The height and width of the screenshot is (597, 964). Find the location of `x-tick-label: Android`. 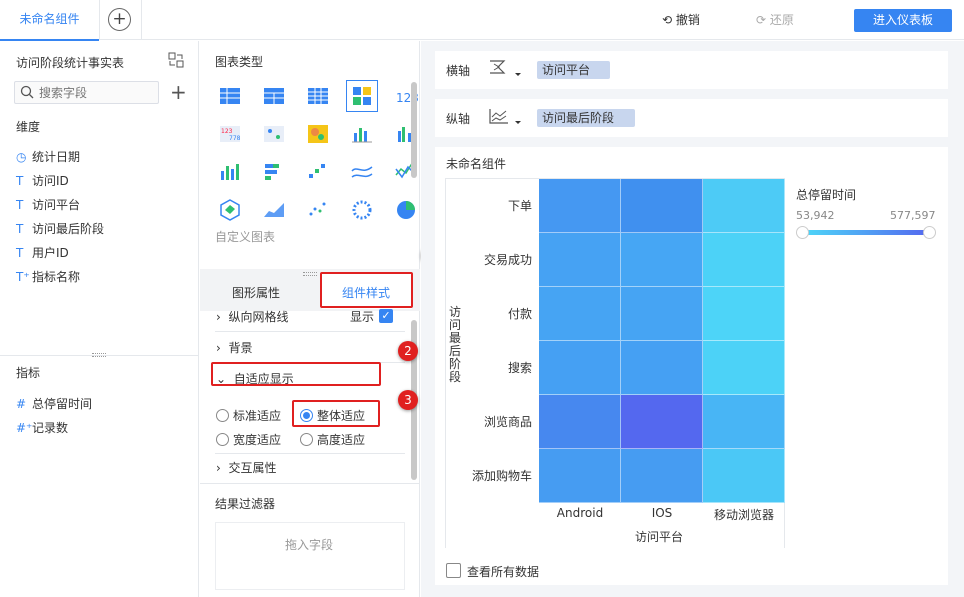

x-tick-label: Android is located at coordinates (580, 513).